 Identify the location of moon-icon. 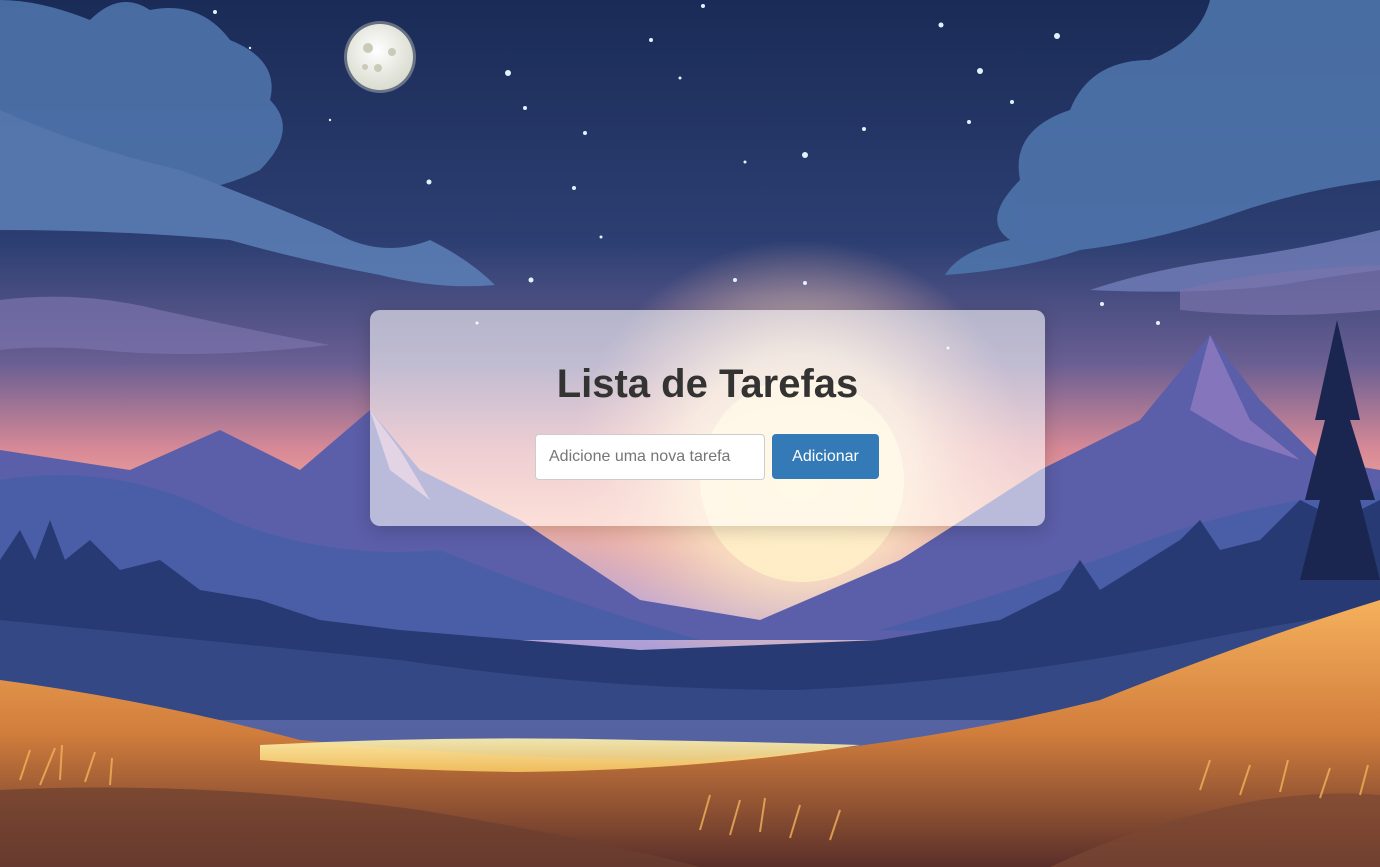
(380, 57).